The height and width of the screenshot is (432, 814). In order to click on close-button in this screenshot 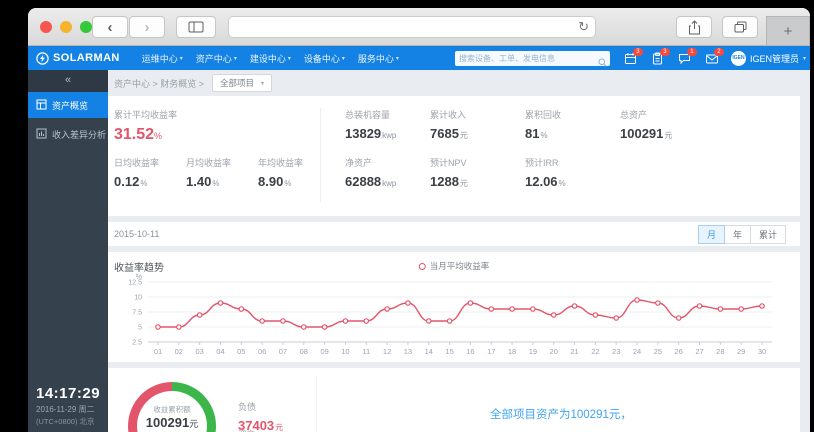, I will do `click(46, 27)`.